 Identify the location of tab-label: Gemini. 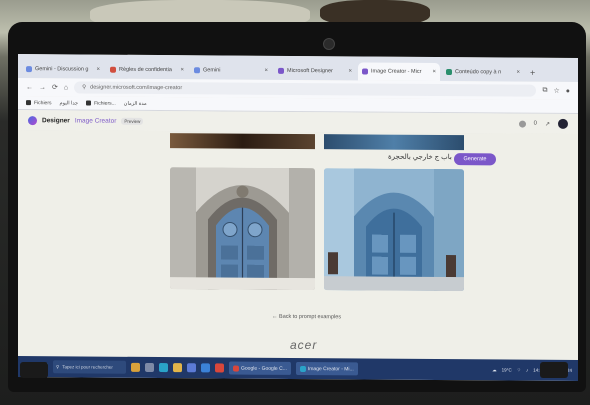
(212, 70).